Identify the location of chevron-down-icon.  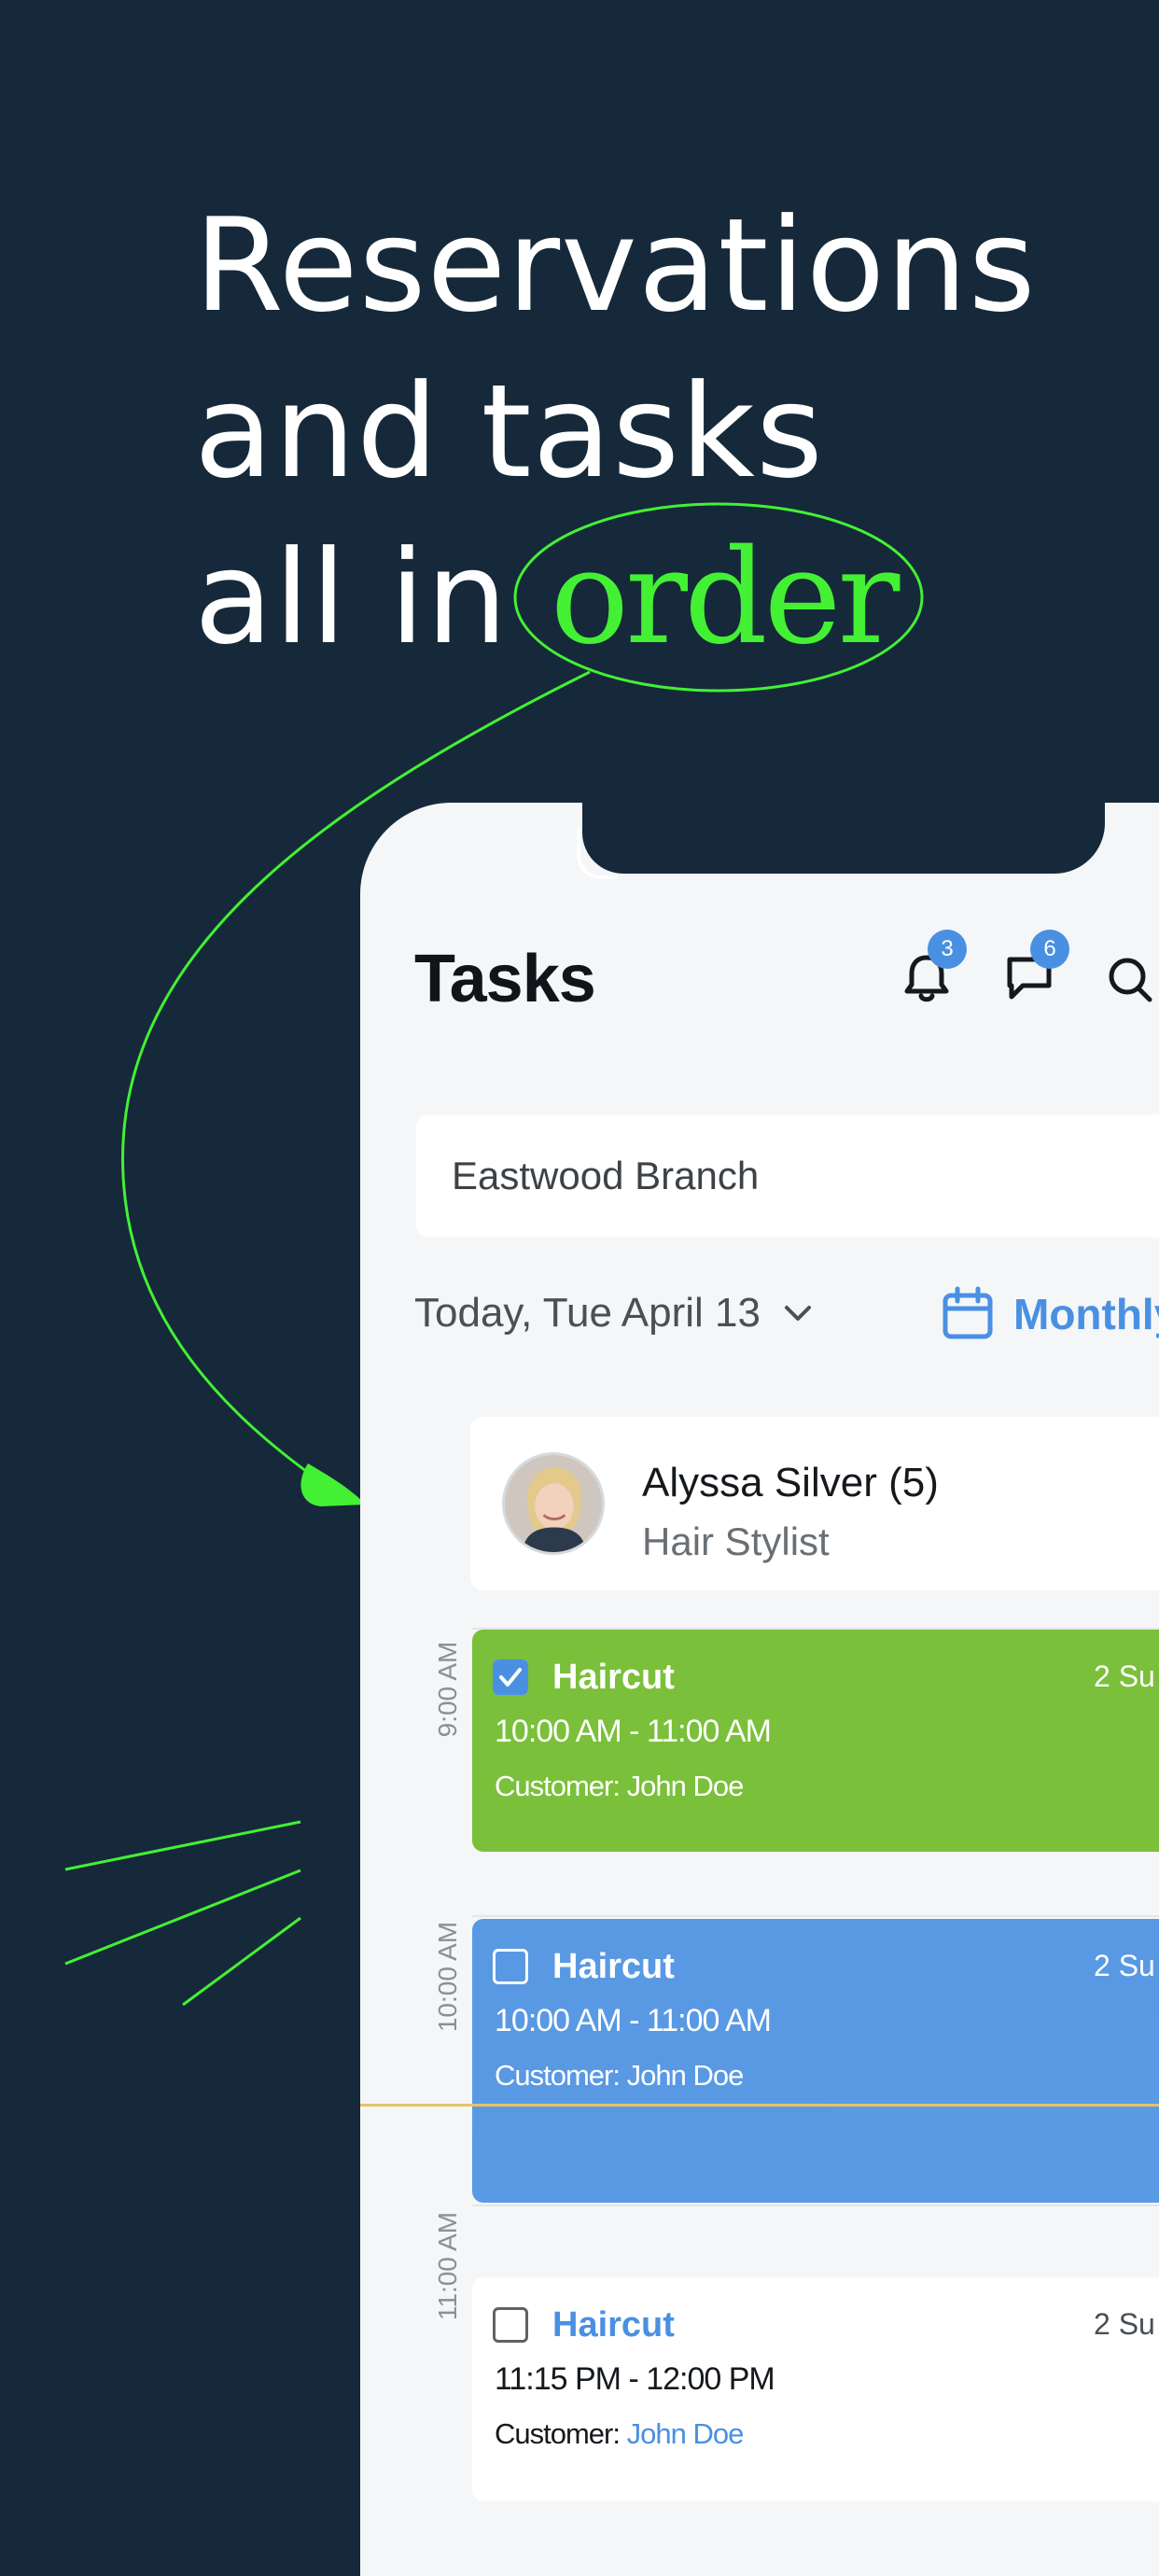
(797, 1313).